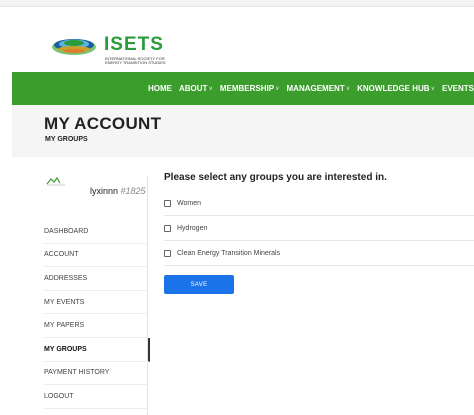 The height and width of the screenshot is (415, 474). I want to click on nav-item-management: MANAGEMENT ∨, so click(319, 88).